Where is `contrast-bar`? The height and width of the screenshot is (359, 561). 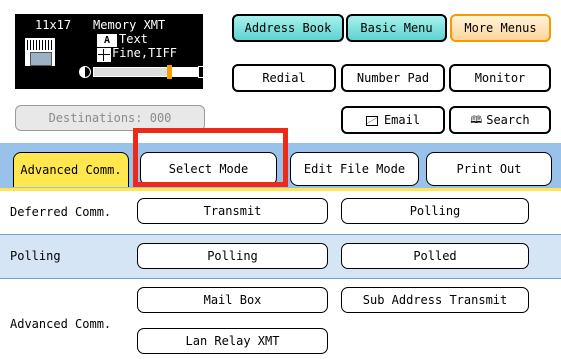 contrast-bar is located at coordinates (146, 72).